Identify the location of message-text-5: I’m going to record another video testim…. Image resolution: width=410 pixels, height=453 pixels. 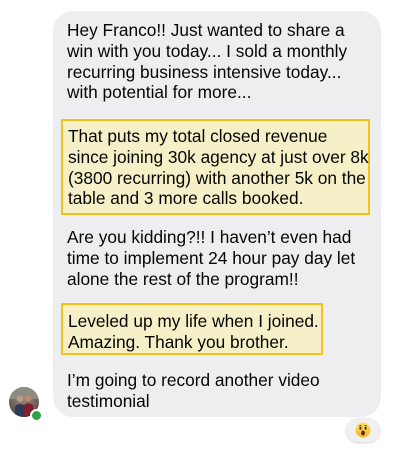
(193, 390).